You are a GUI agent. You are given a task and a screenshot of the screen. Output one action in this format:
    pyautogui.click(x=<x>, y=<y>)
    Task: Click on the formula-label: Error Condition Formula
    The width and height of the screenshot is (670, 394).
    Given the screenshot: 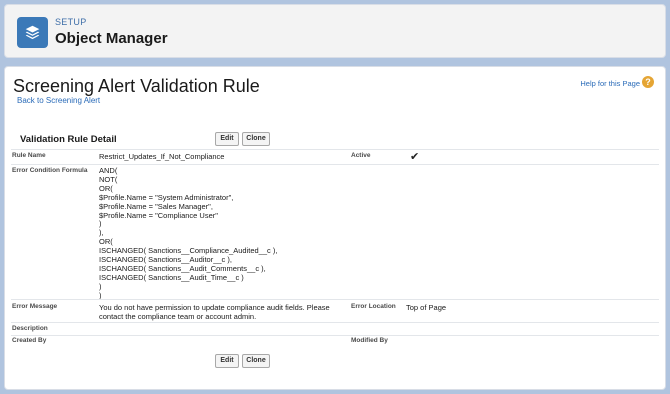 What is the action you would take?
    pyautogui.click(x=50, y=170)
    